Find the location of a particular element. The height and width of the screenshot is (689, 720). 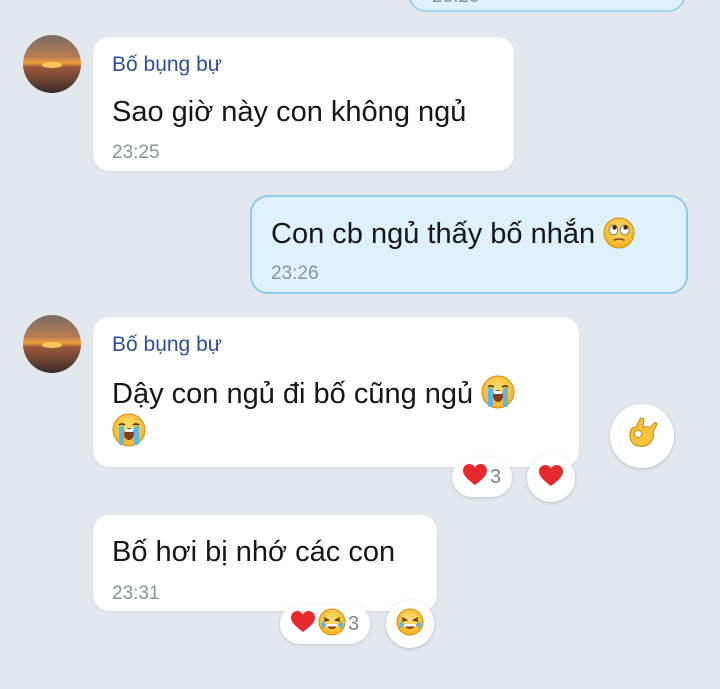

incoming-message-bubble: Bố hơi bị nhớ các con 23:31 is located at coordinates (265, 563).